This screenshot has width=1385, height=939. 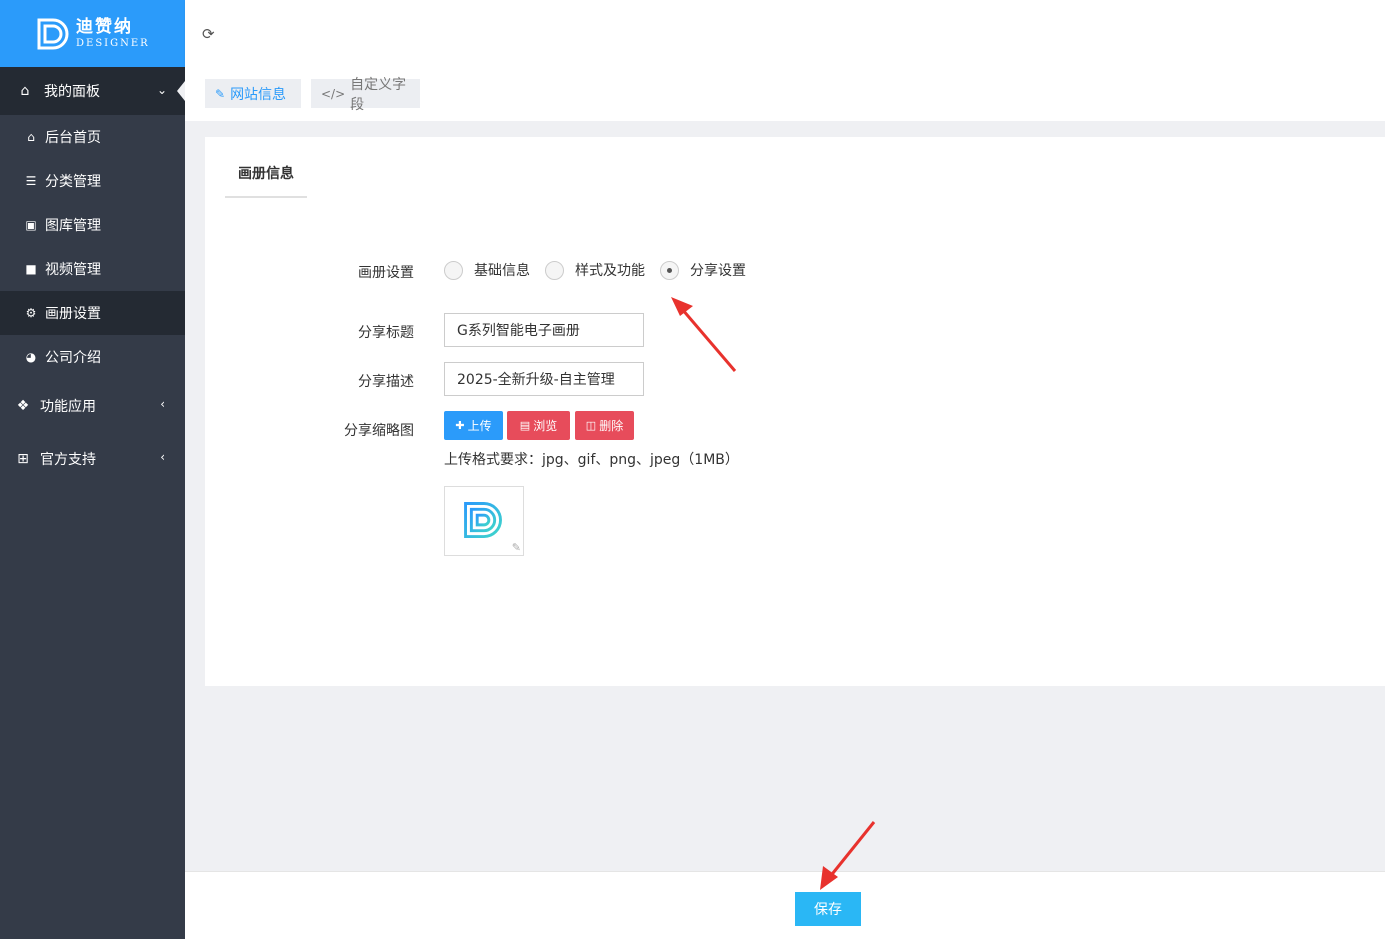 What do you see at coordinates (386, 333) in the screenshot?
I see `share-title-label: 分享标题` at bounding box center [386, 333].